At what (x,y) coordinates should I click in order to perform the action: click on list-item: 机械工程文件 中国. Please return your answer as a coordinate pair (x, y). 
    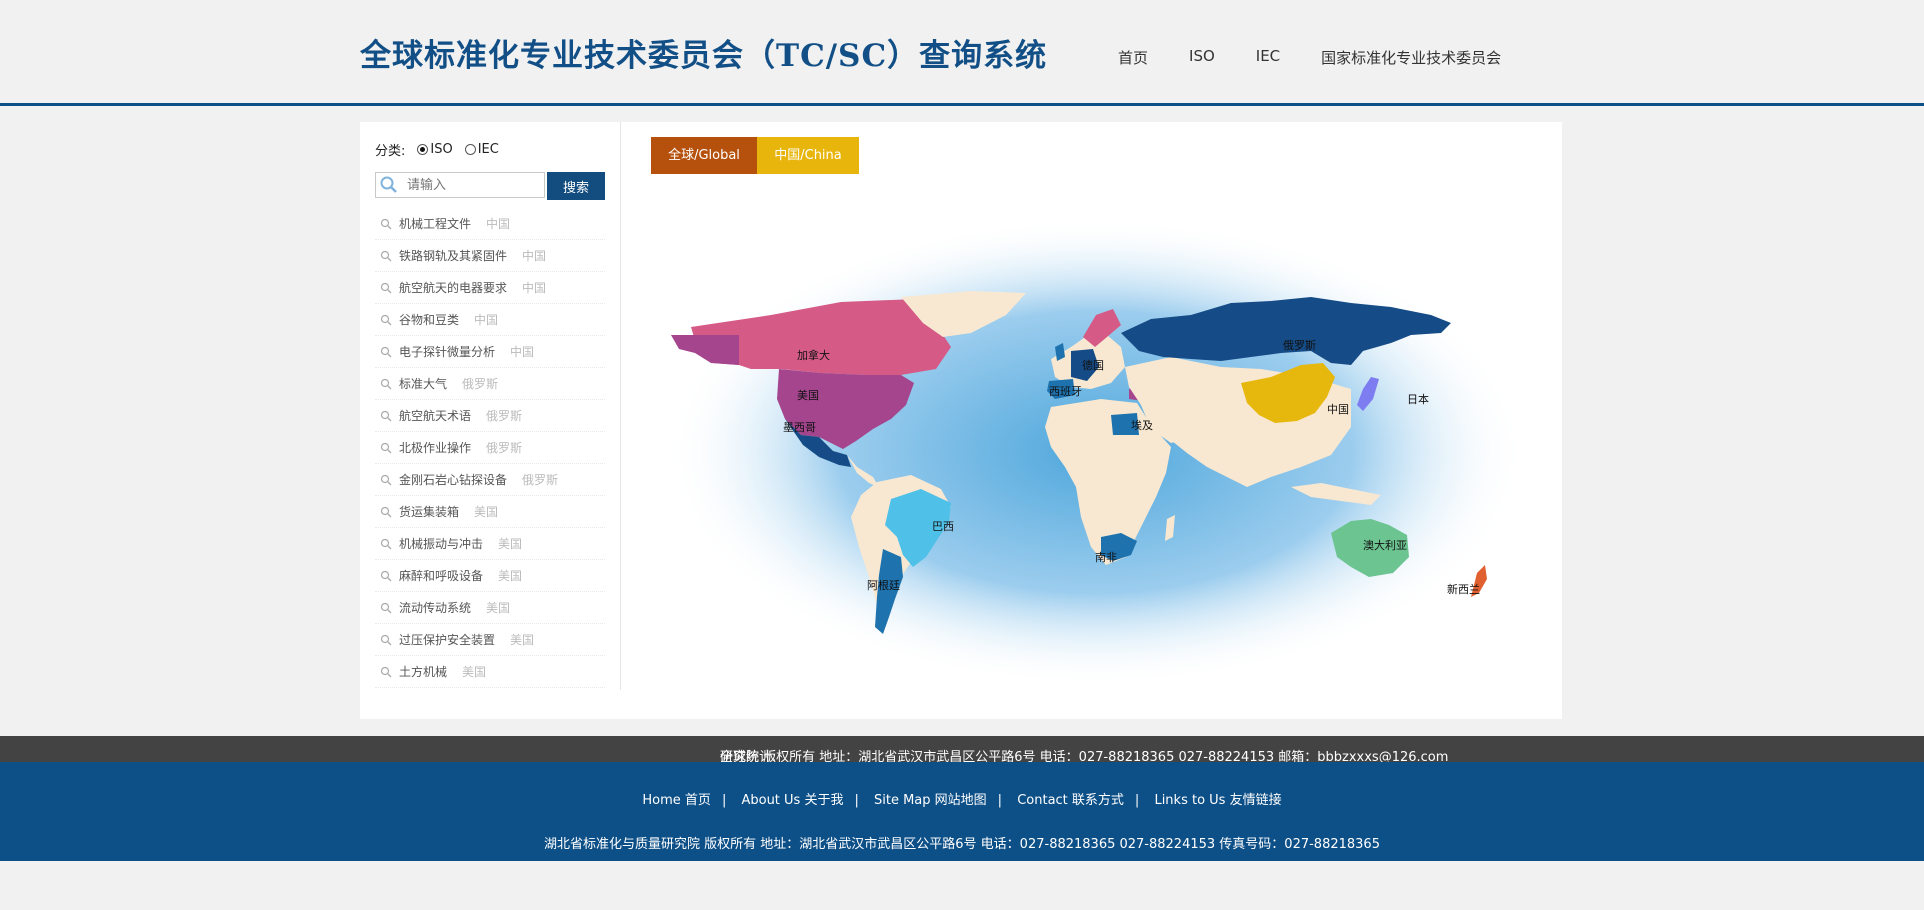
    Looking at the image, I should click on (490, 224).